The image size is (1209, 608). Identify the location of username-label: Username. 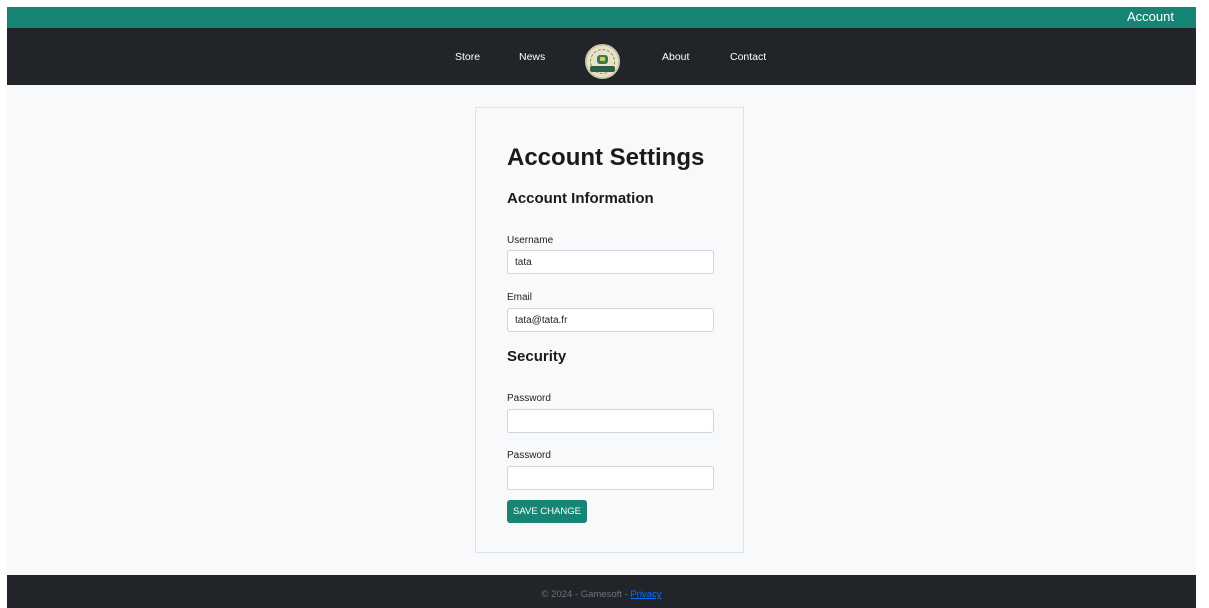
(530, 240).